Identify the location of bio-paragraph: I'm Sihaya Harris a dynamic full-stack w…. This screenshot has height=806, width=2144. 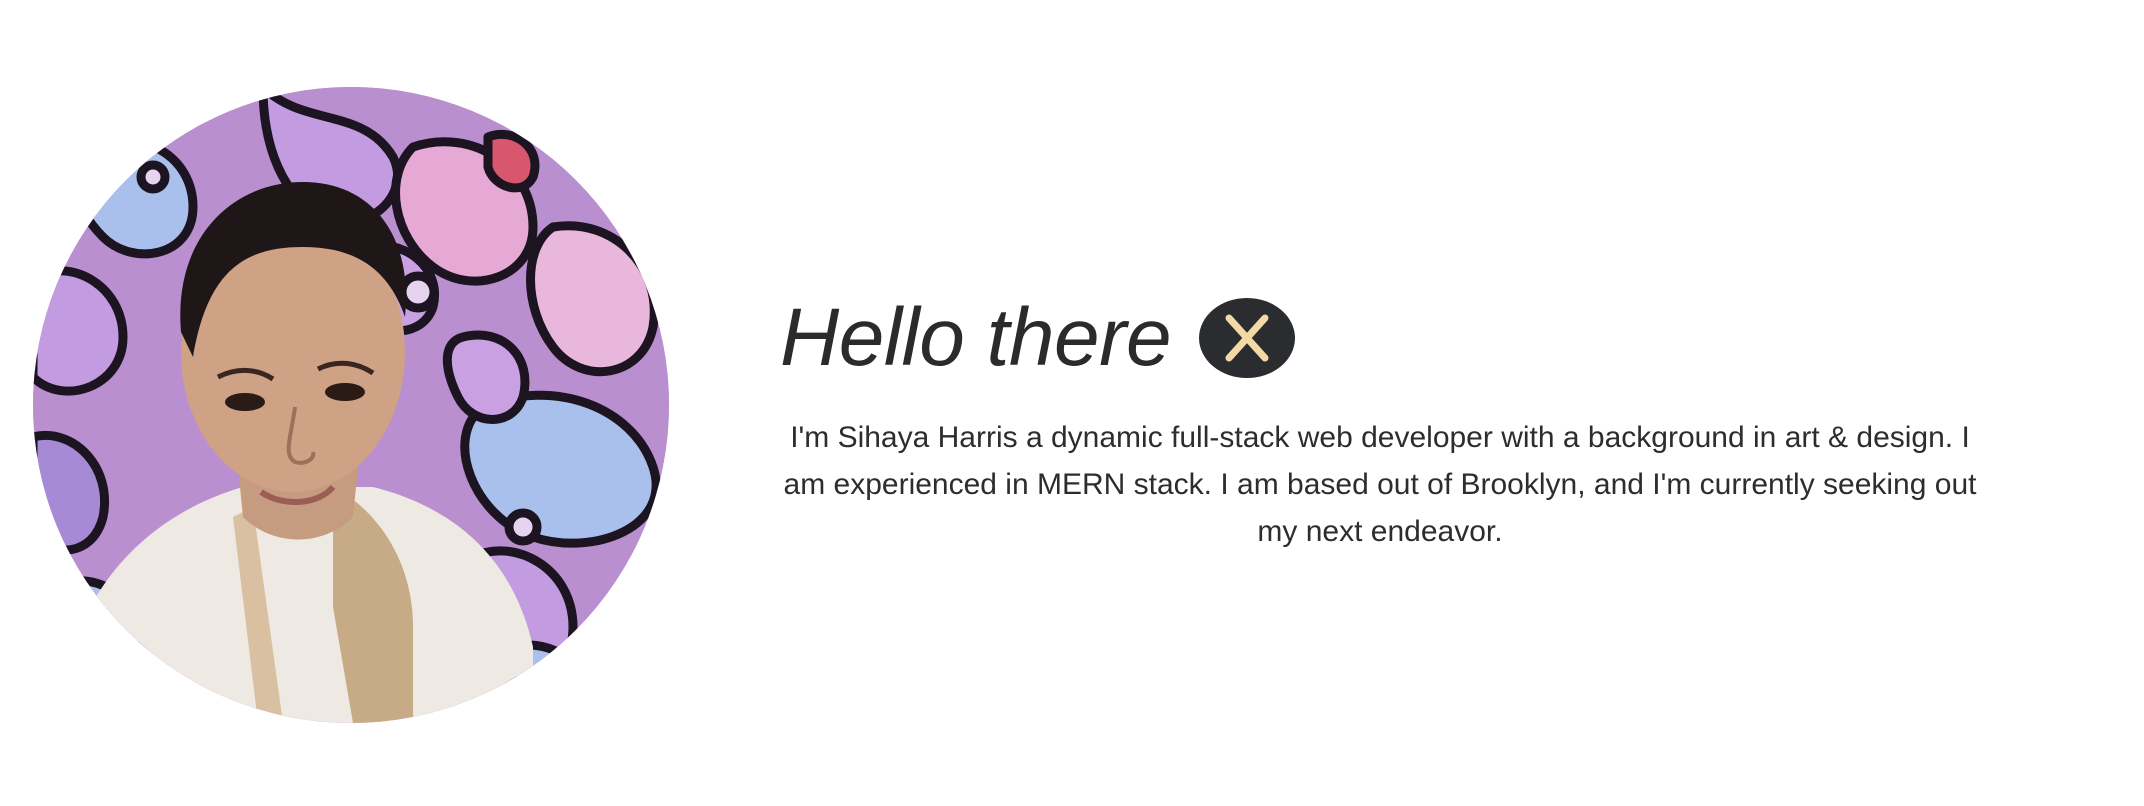
(1380, 484).